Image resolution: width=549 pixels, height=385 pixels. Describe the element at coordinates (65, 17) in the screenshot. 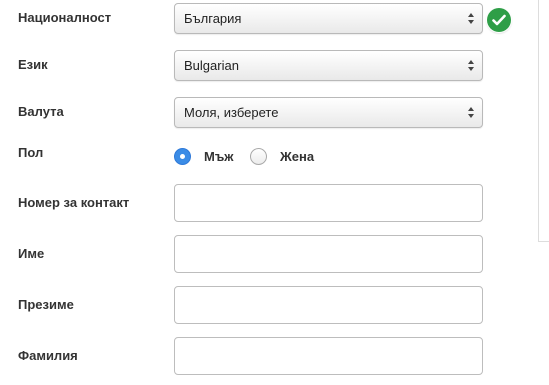

I see `nationality-label: Националност` at that location.